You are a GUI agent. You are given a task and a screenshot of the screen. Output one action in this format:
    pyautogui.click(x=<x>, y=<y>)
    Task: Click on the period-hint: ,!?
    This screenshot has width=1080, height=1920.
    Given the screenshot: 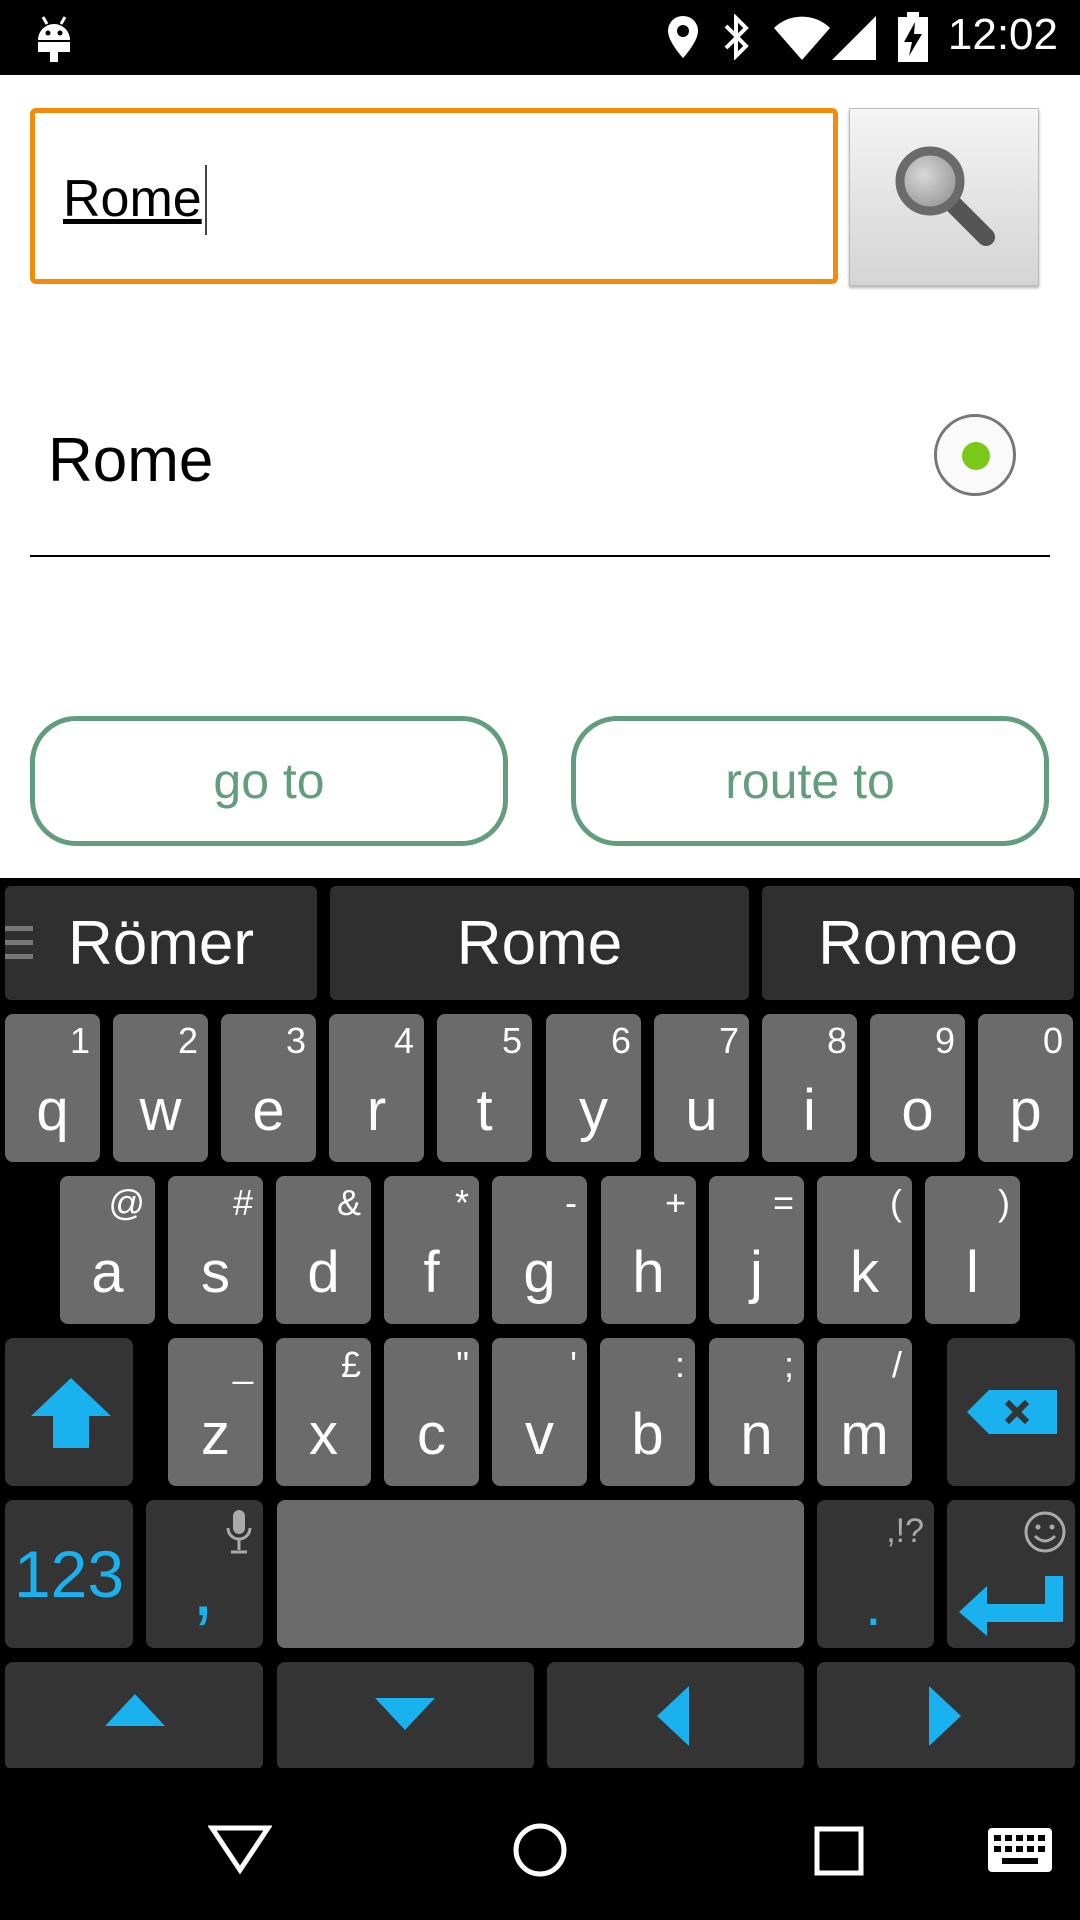 What is the action you would take?
    pyautogui.click(x=905, y=1531)
    